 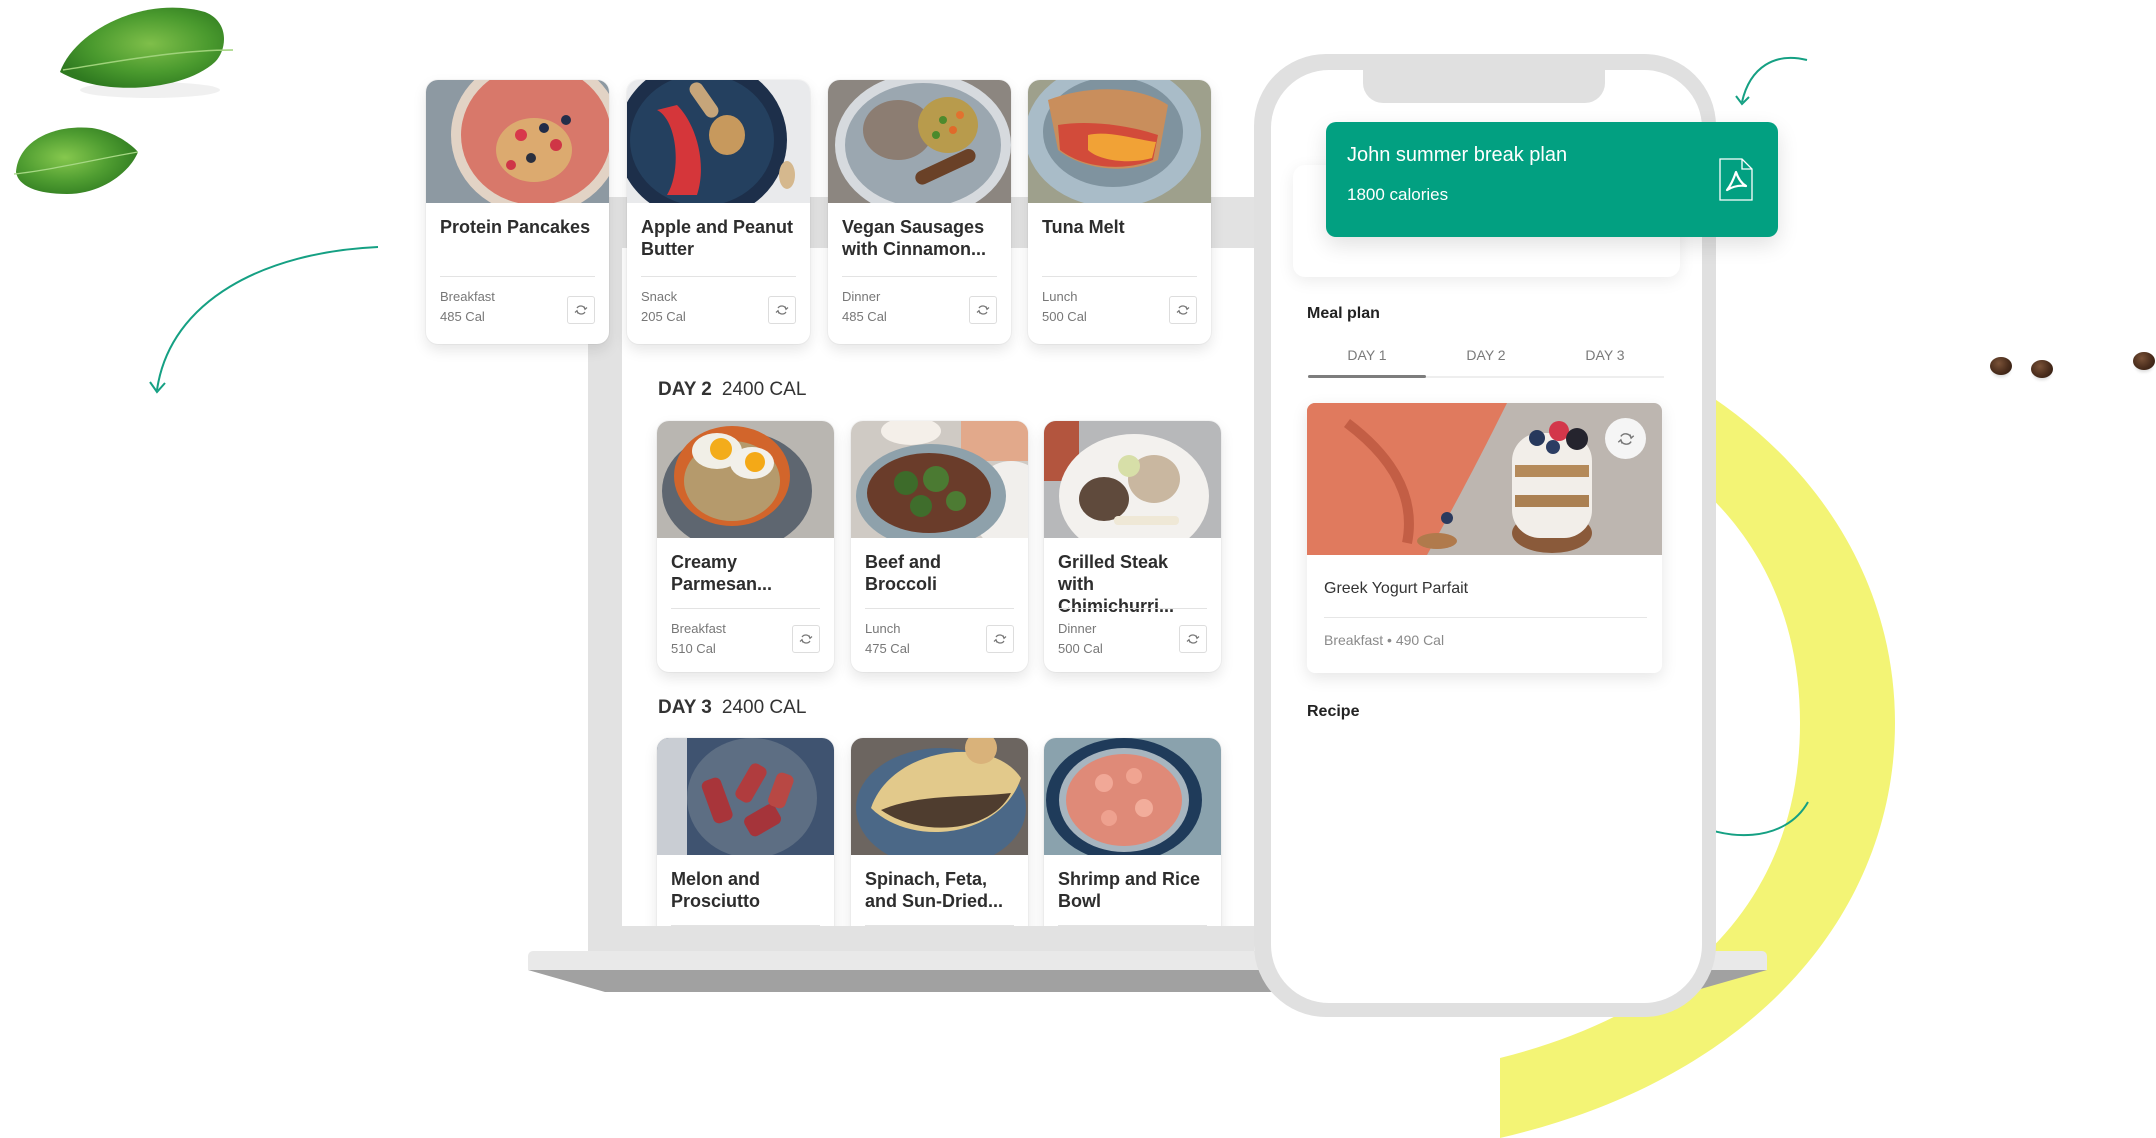 I want to click on day-heading: DAY 2 2400 CAL, so click(x=732, y=390).